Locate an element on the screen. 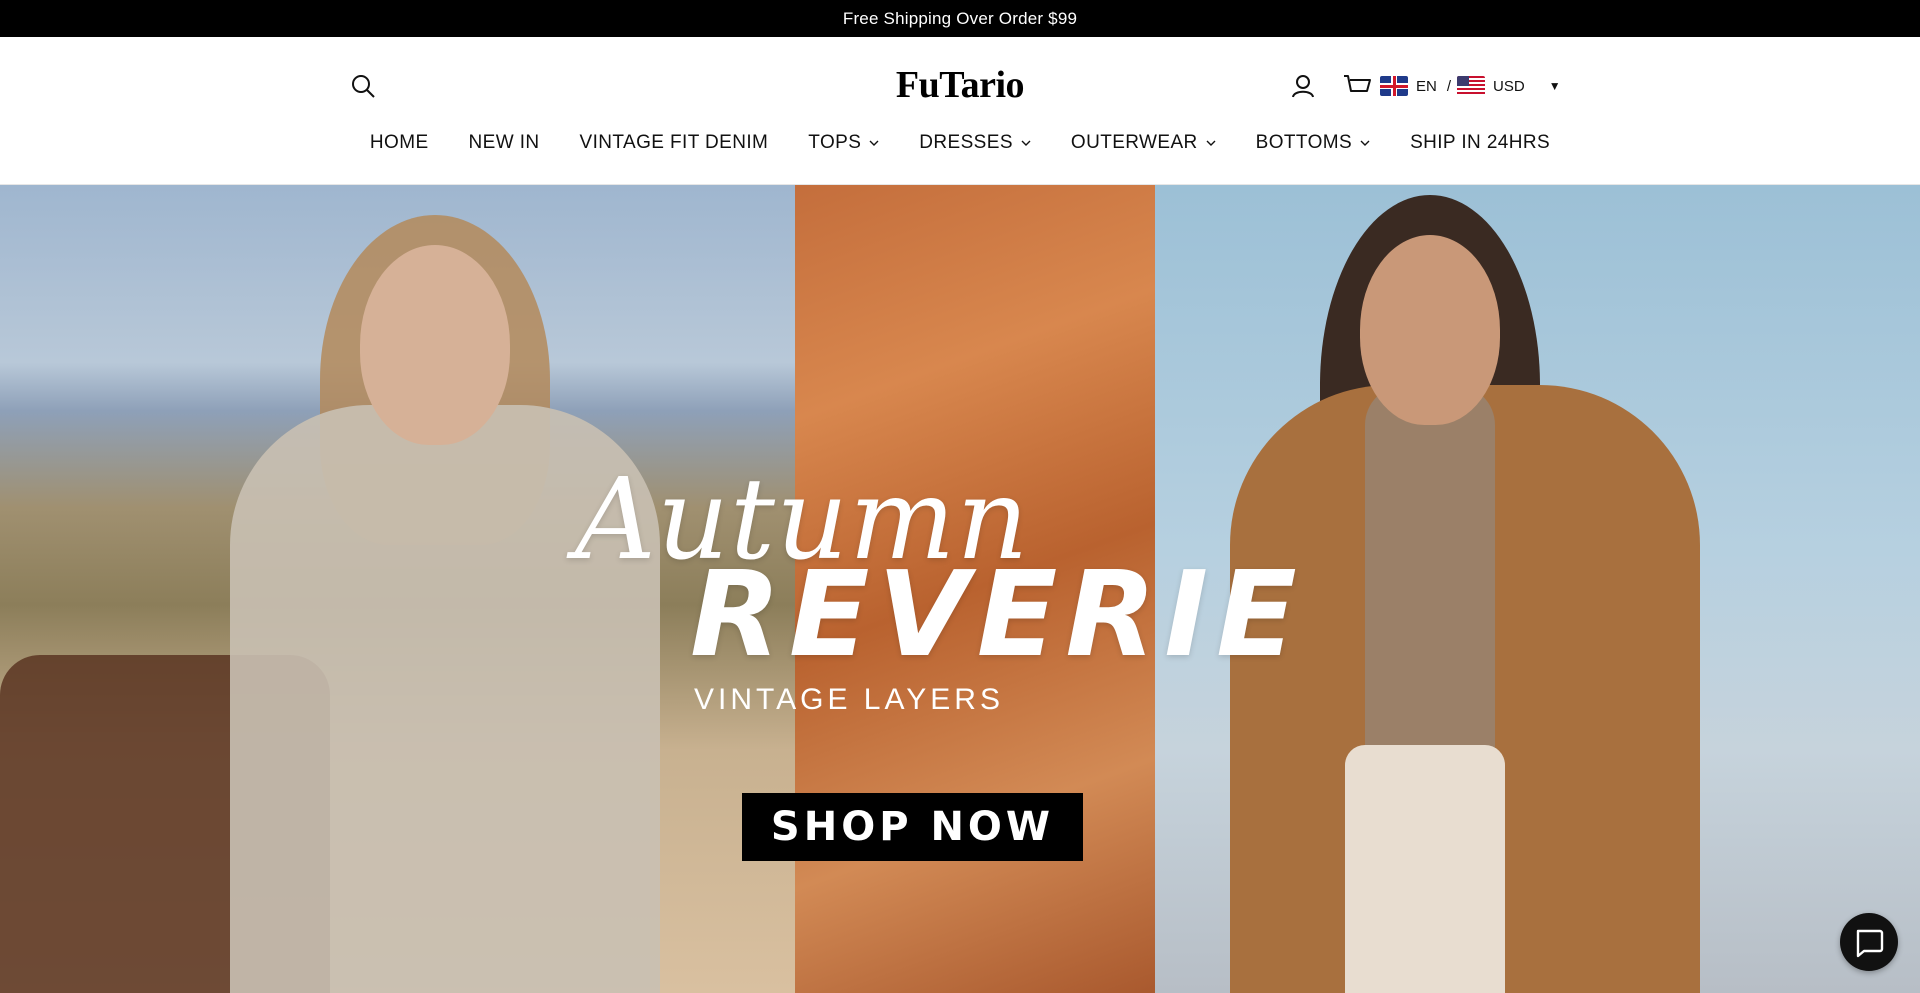  site-logo: FuTario is located at coordinates (960, 85).